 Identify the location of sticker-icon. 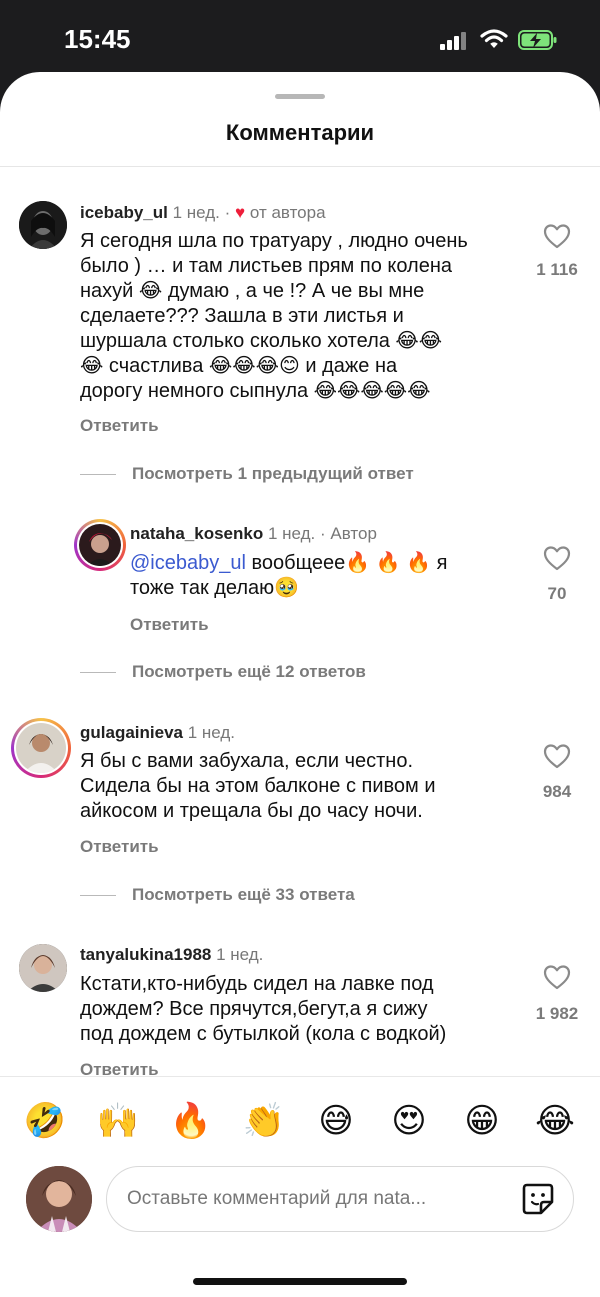
(538, 1199).